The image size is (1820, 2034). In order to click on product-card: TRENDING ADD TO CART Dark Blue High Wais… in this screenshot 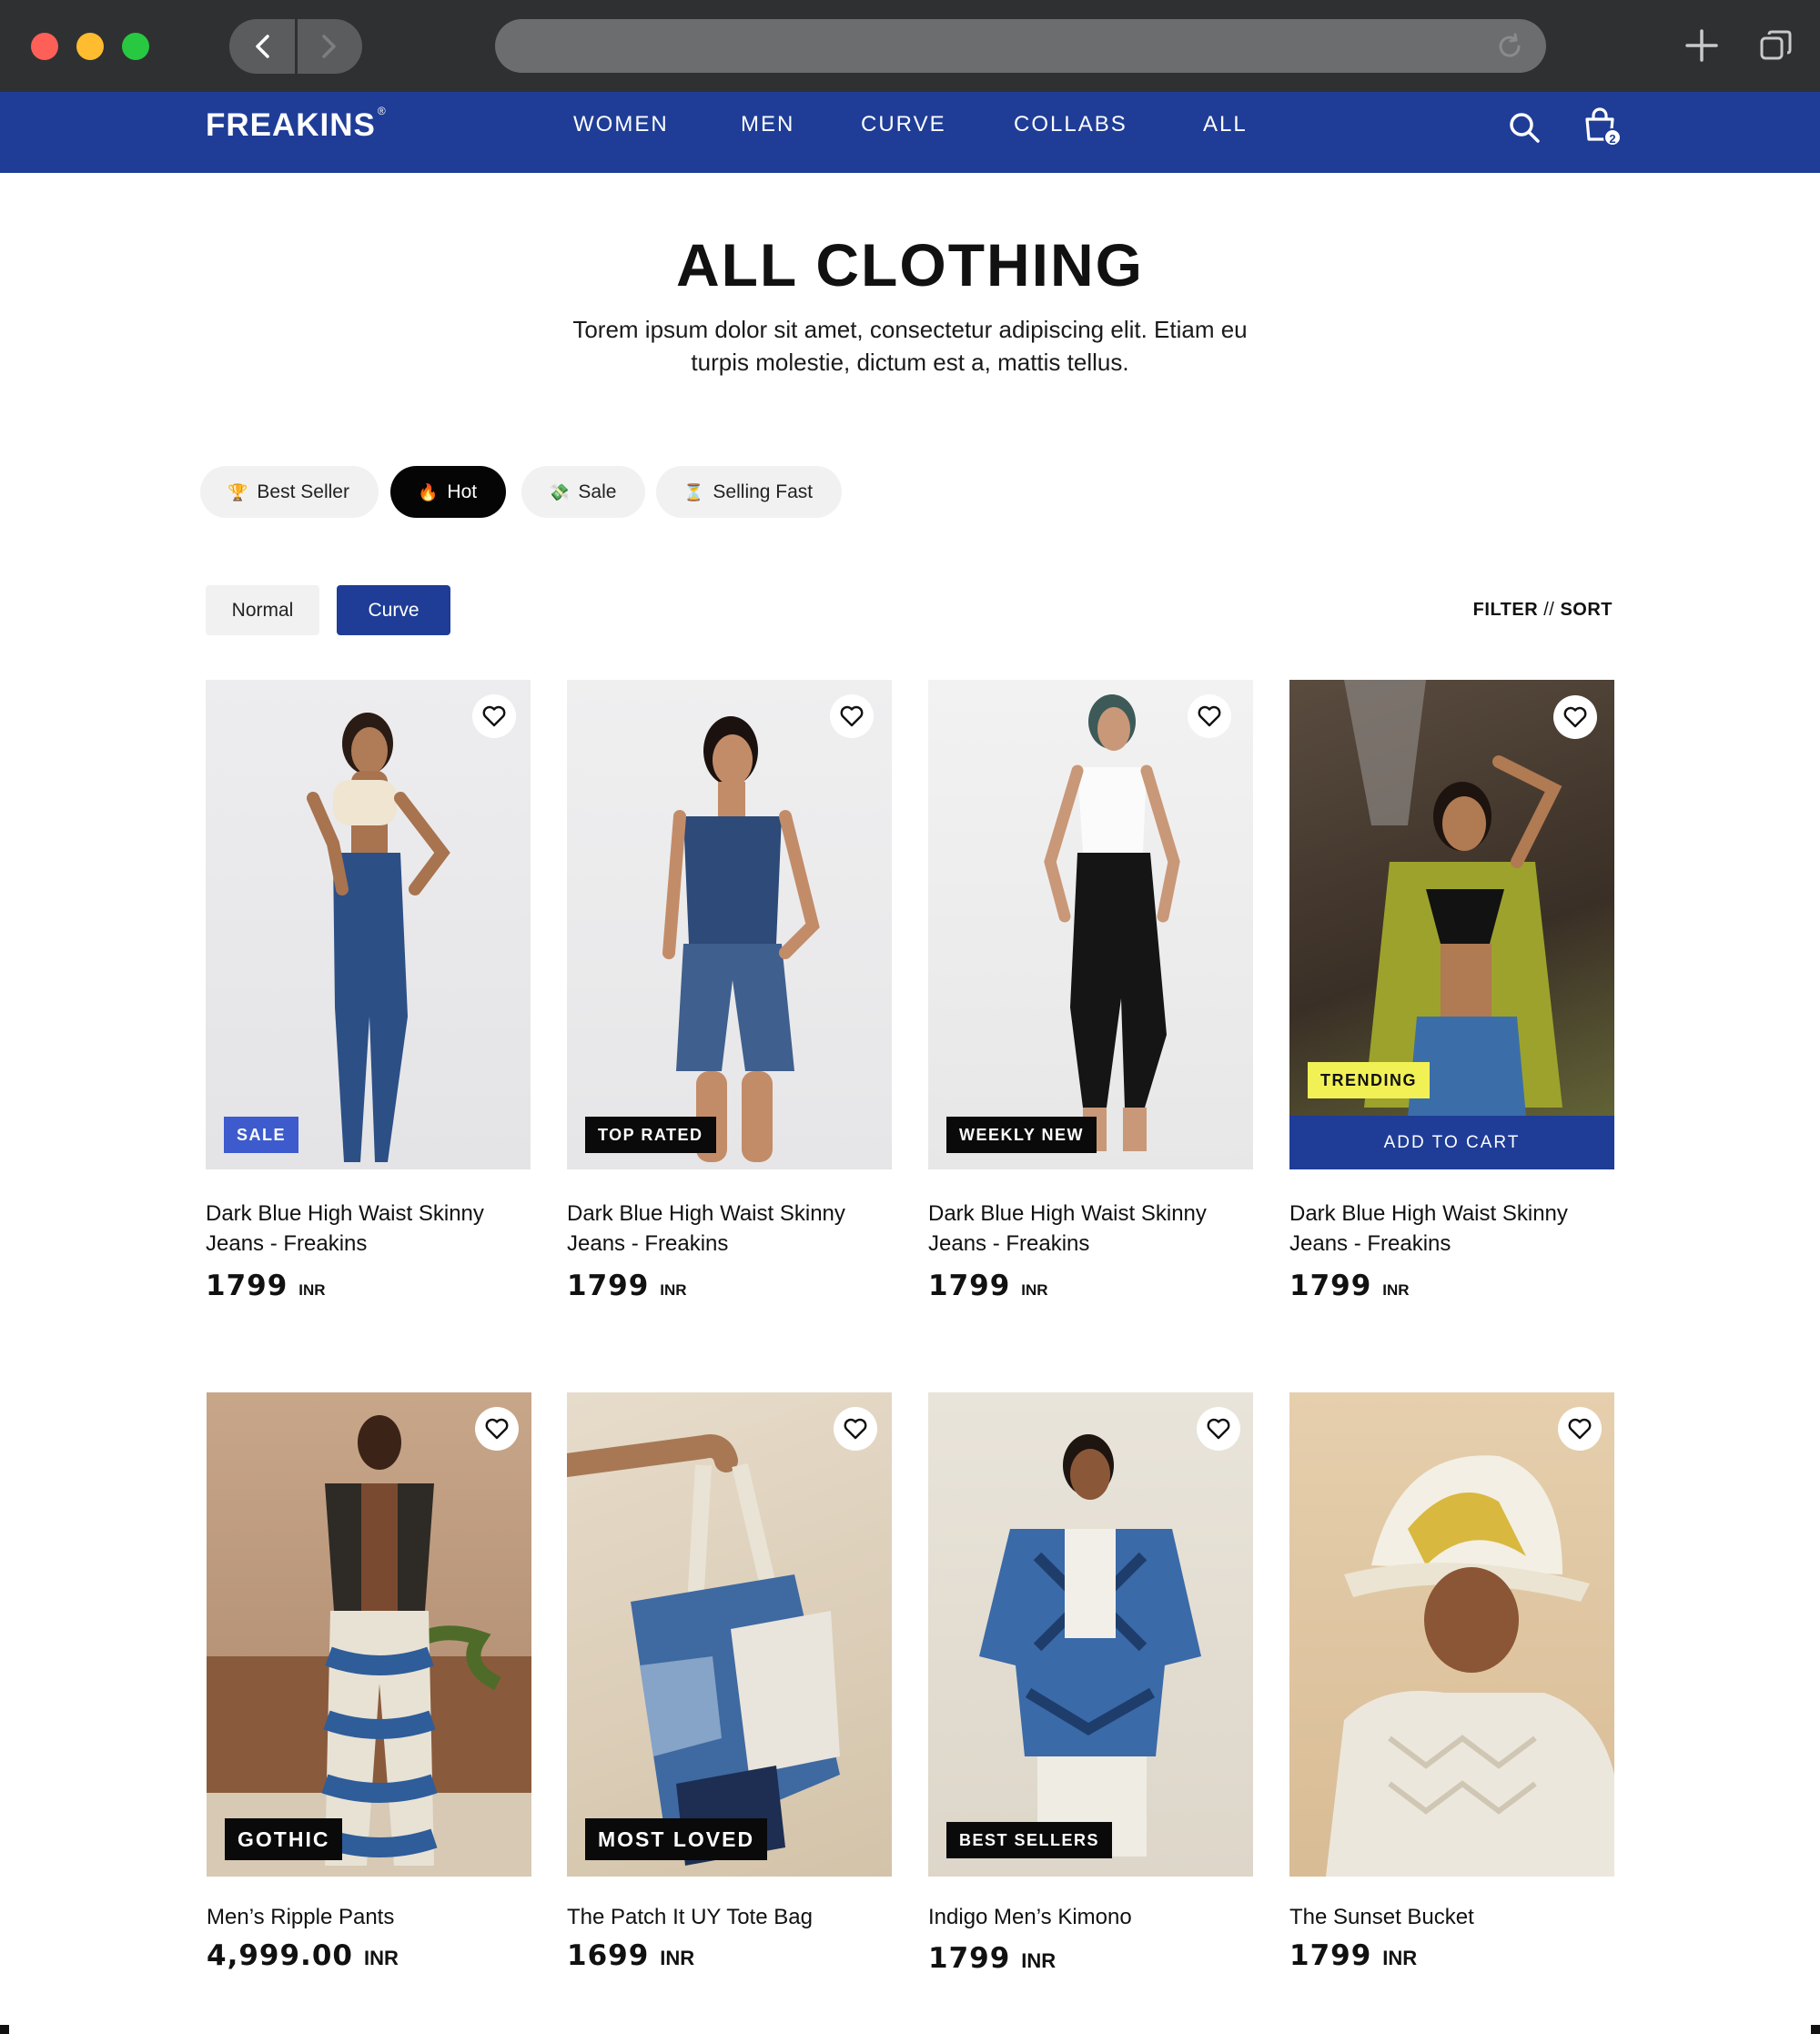, I will do `click(1452, 994)`.